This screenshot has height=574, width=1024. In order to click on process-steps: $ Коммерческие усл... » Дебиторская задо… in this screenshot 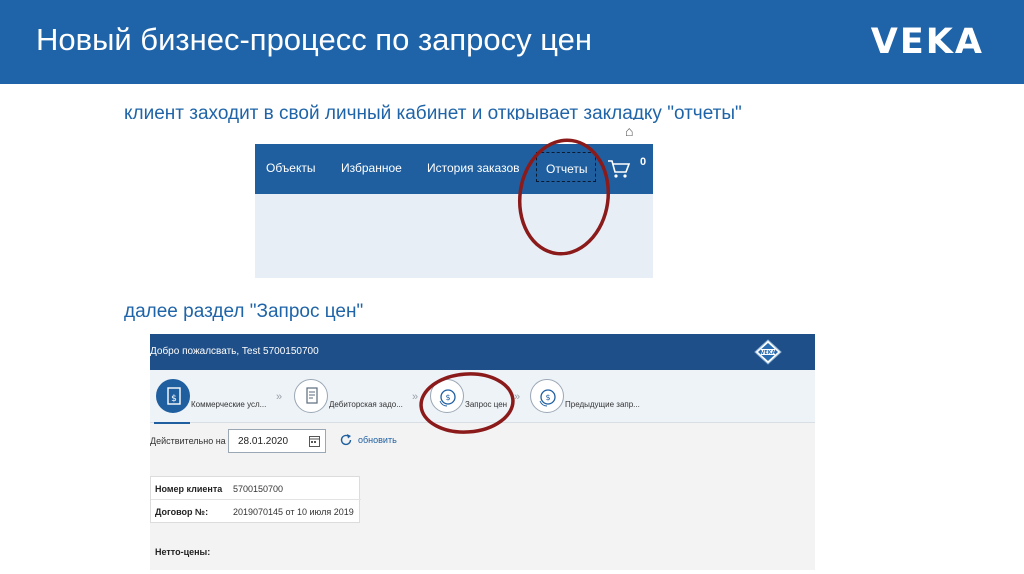, I will do `click(482, 396)`.